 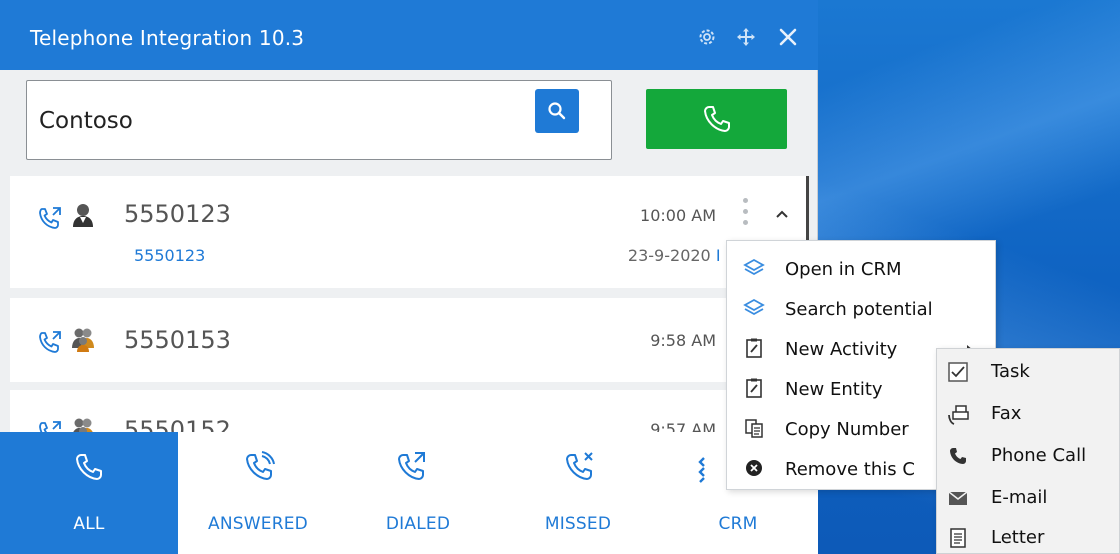 What do you see at coordinates (578, 524) in the screenshot?
I see `tab-label: MISSED` at bounding box center [578, 524].